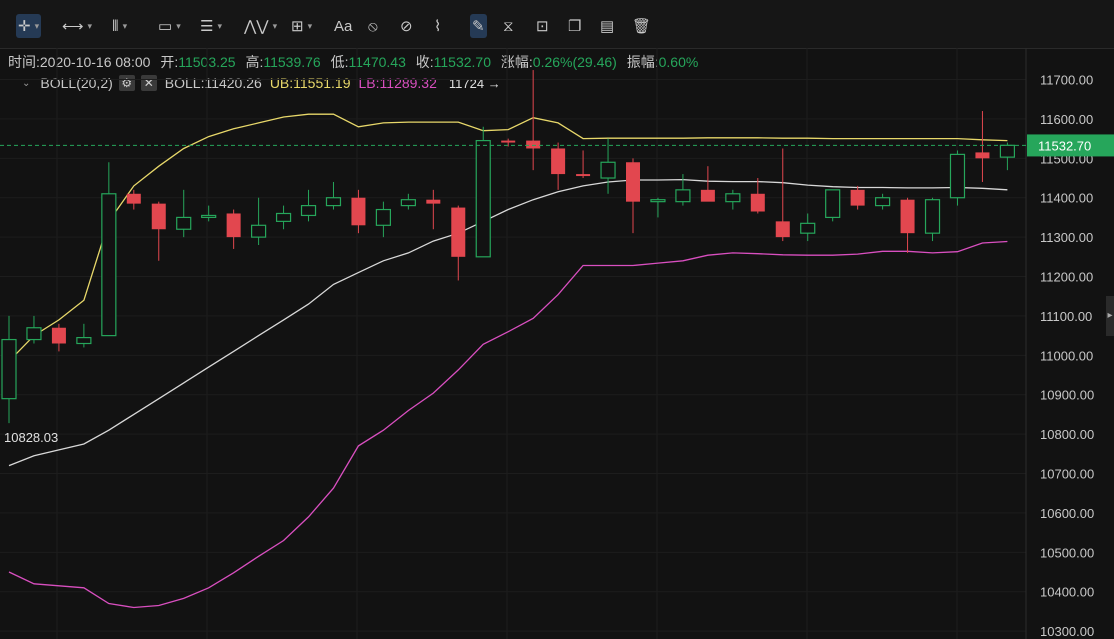 The image size is (1114, 639). Describe the element at coordinates (1066, 237) in the screenshot. I see `y-tick-label: 11300.00` at that location.